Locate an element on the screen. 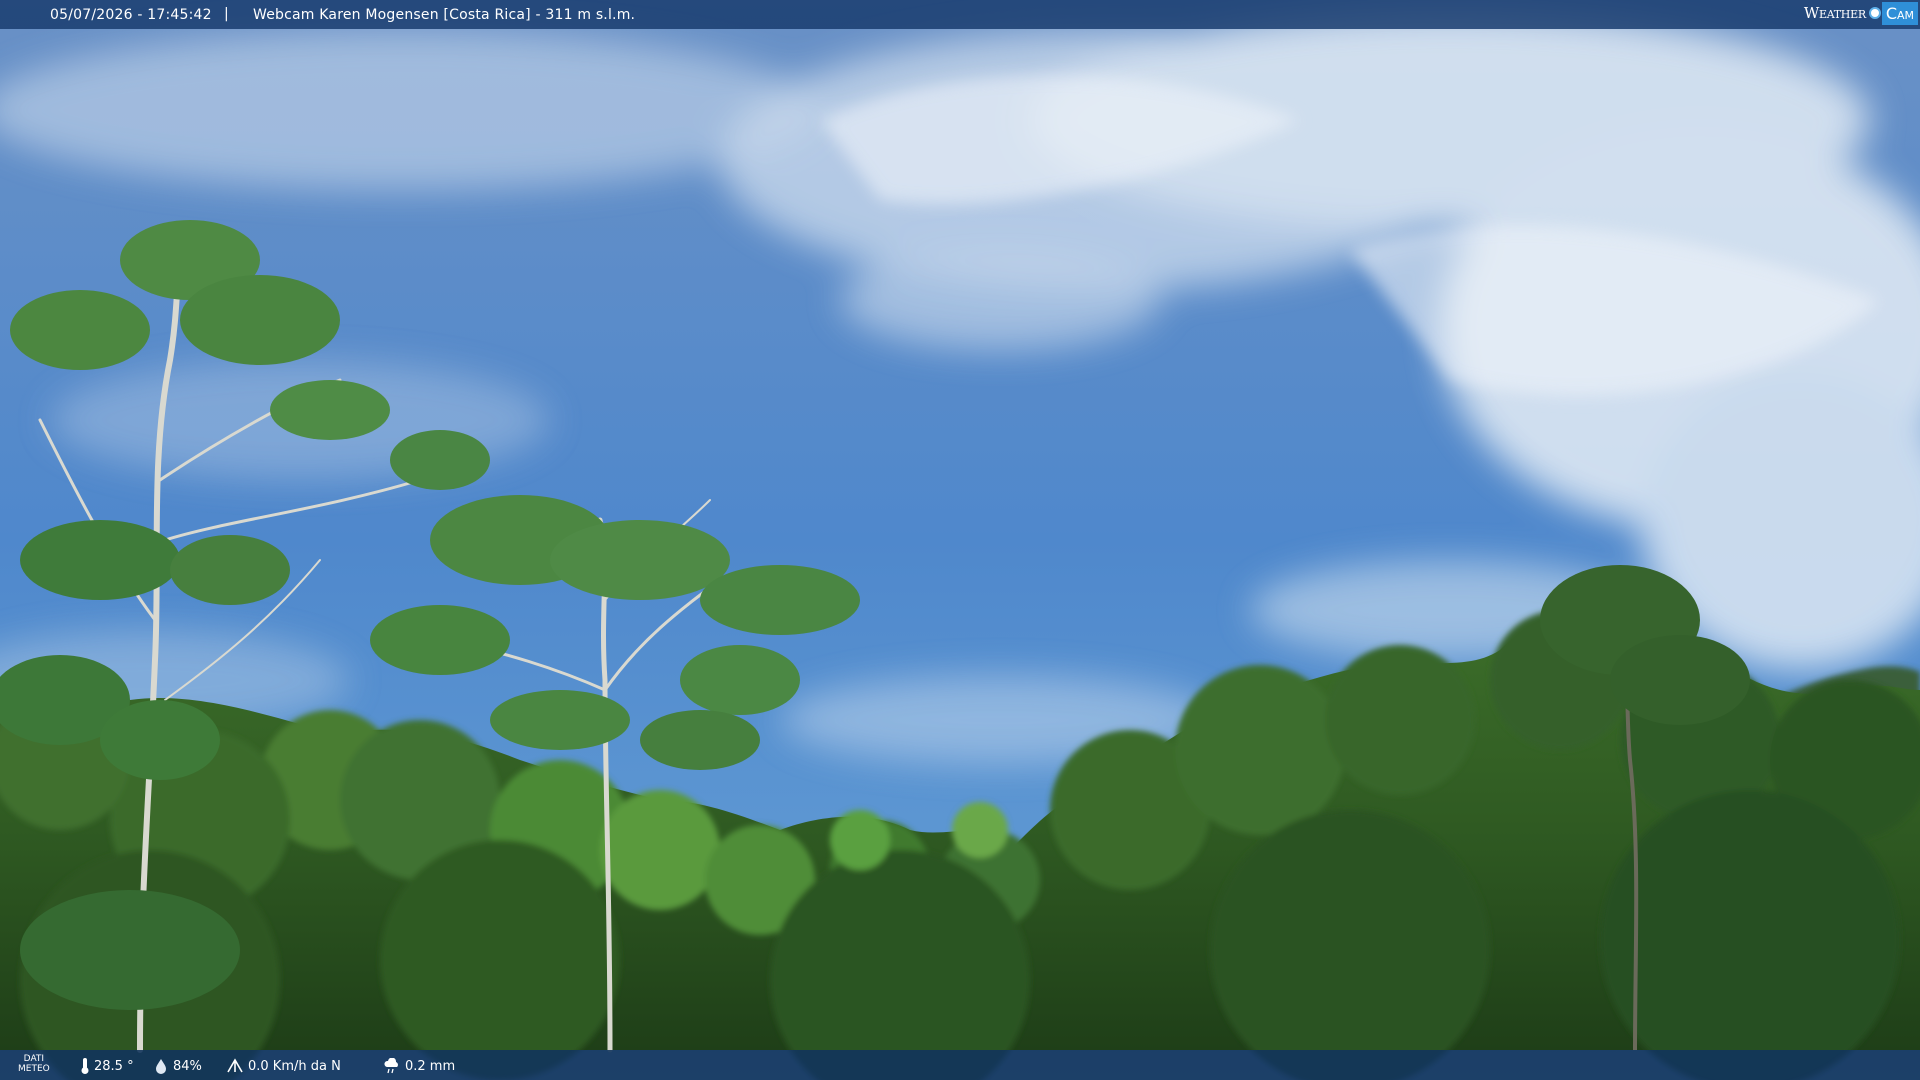  humidity-drop-icon is located at coordinates (161, 1066).